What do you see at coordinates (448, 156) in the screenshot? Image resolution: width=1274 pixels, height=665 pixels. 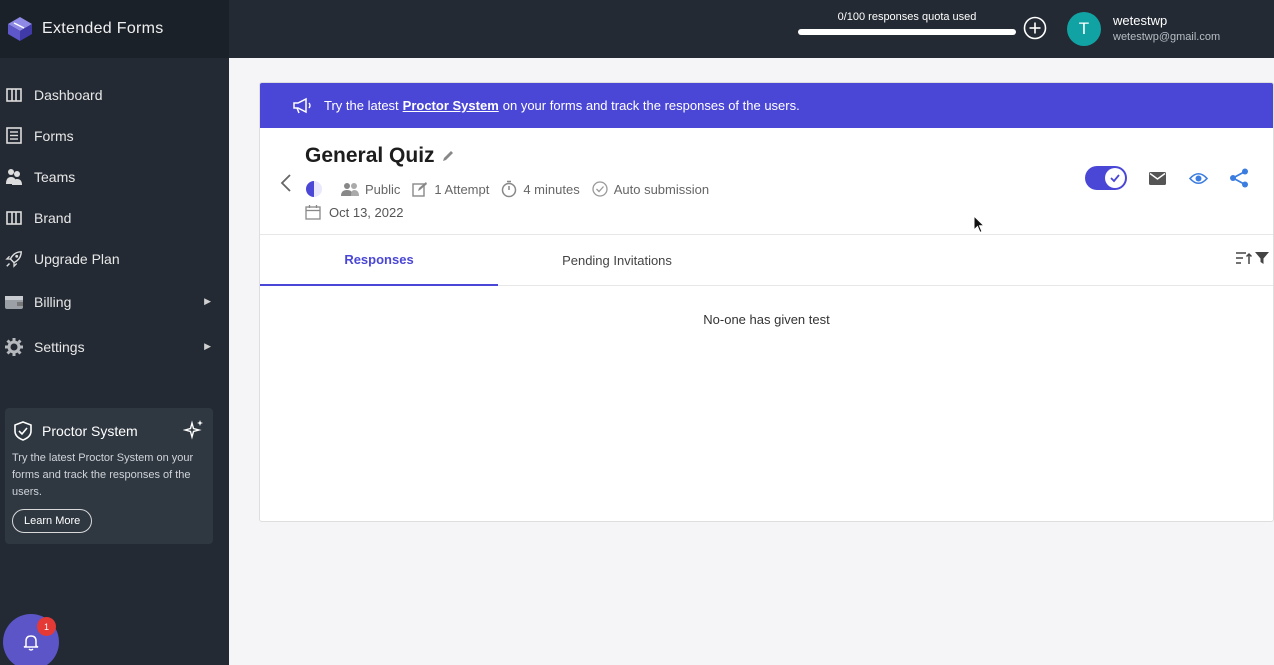 I see `edit-title-icon` at bounding box center [448, 156].